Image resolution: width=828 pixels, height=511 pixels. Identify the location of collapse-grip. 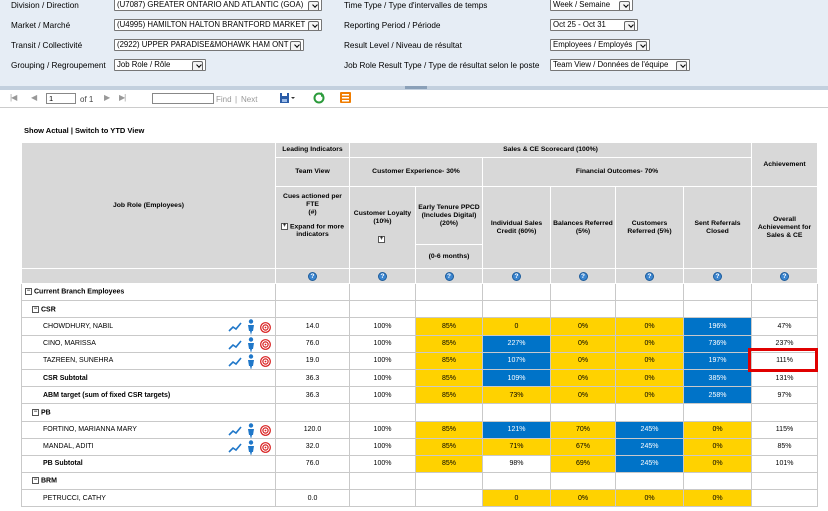
(416, 87).